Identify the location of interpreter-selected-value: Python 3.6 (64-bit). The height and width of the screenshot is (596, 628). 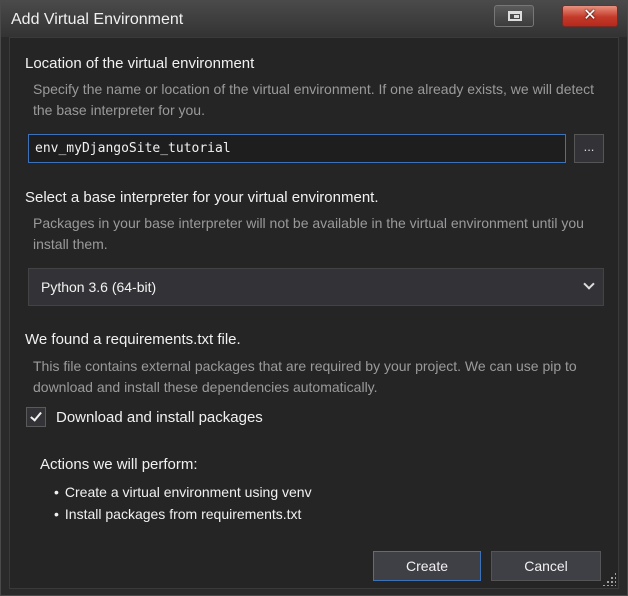
(99, 287).